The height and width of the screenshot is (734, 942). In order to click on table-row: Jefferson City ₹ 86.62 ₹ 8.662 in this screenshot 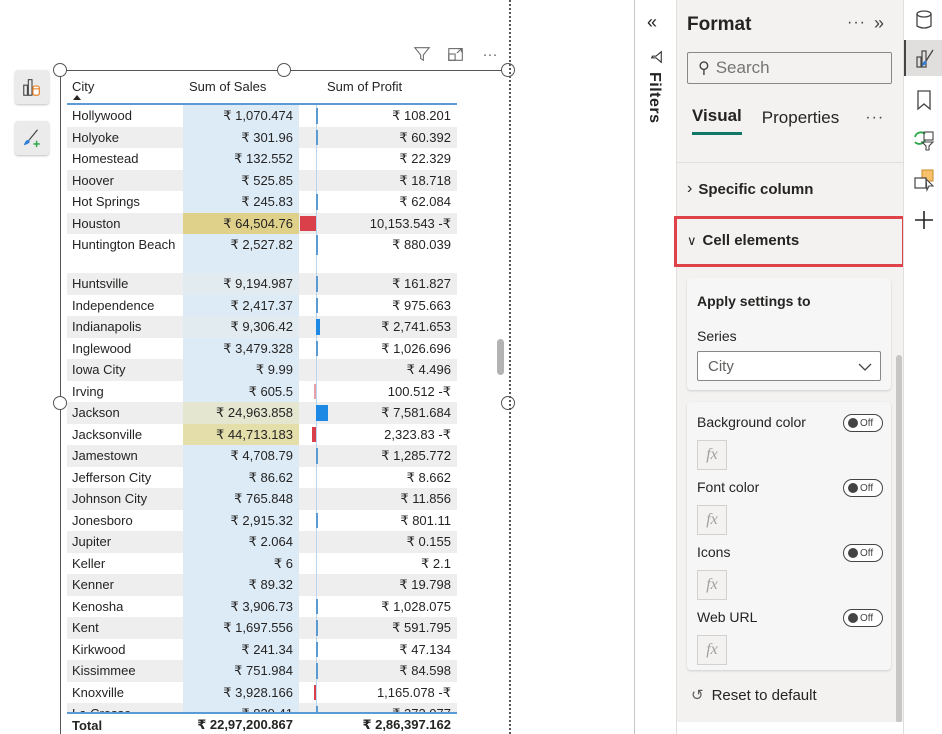, I will do `click(262, 477)`.